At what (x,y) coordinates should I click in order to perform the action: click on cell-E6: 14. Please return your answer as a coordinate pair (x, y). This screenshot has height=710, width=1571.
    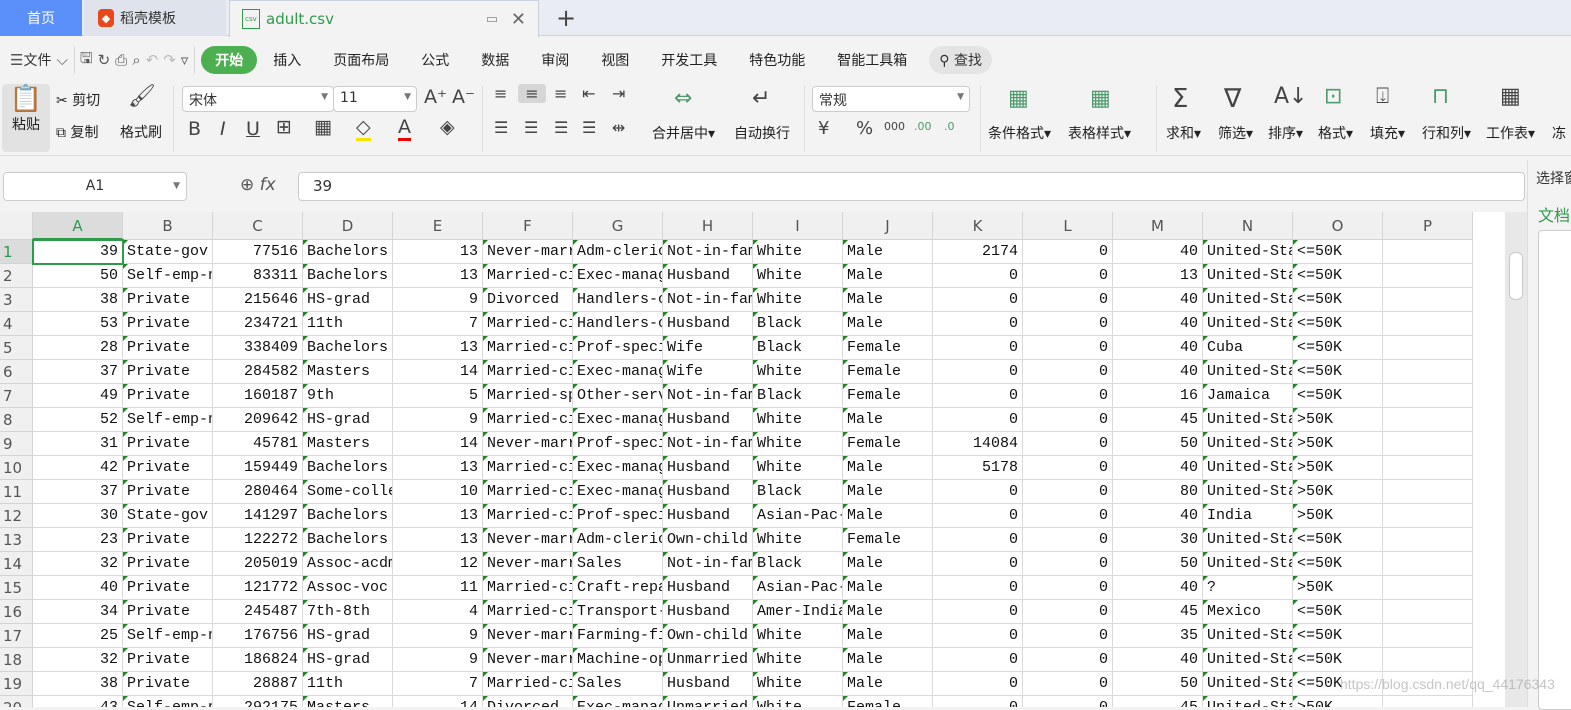
    Looking at the image, I should click on (438, 372).